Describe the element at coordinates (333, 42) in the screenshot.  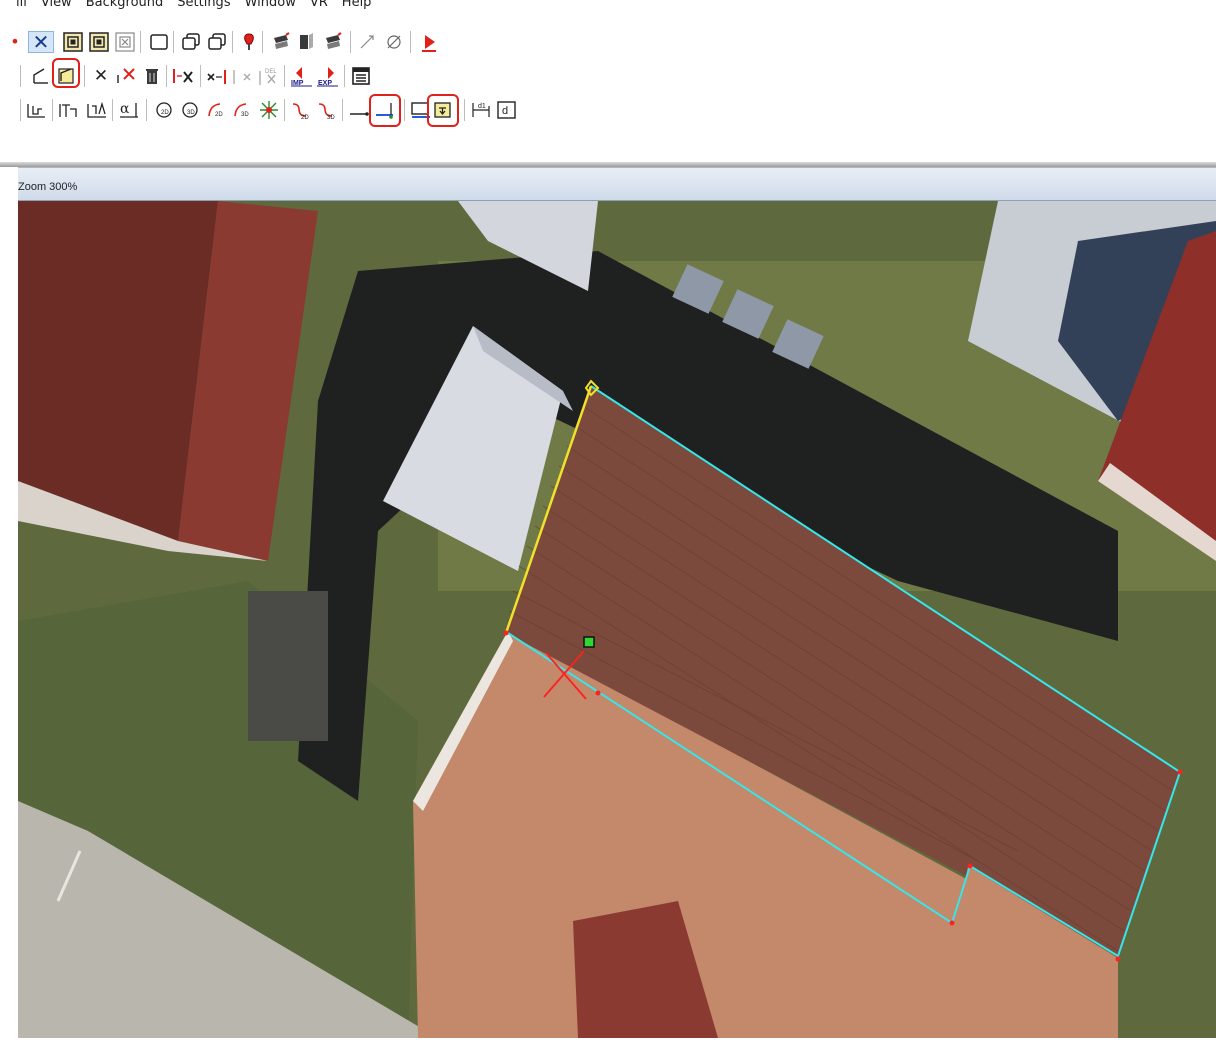
I see `rotate-b-icon` at that location.